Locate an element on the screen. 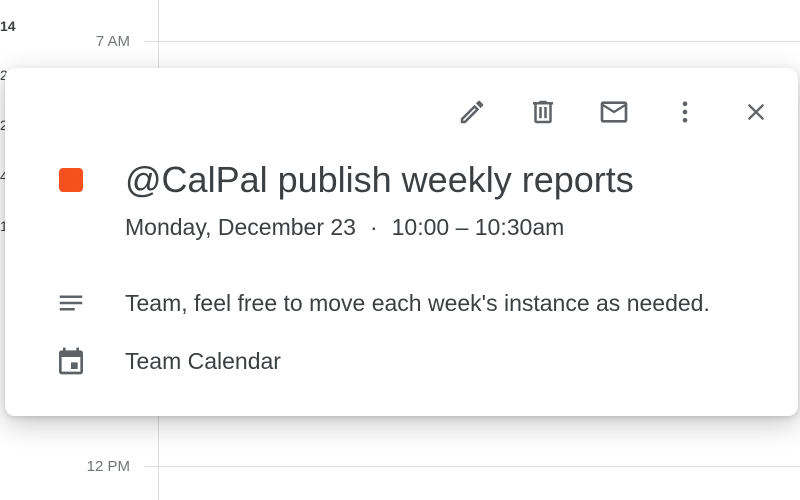 This screenshot has height=500, width=800. mail-icon is located at coordinates (614, 112).